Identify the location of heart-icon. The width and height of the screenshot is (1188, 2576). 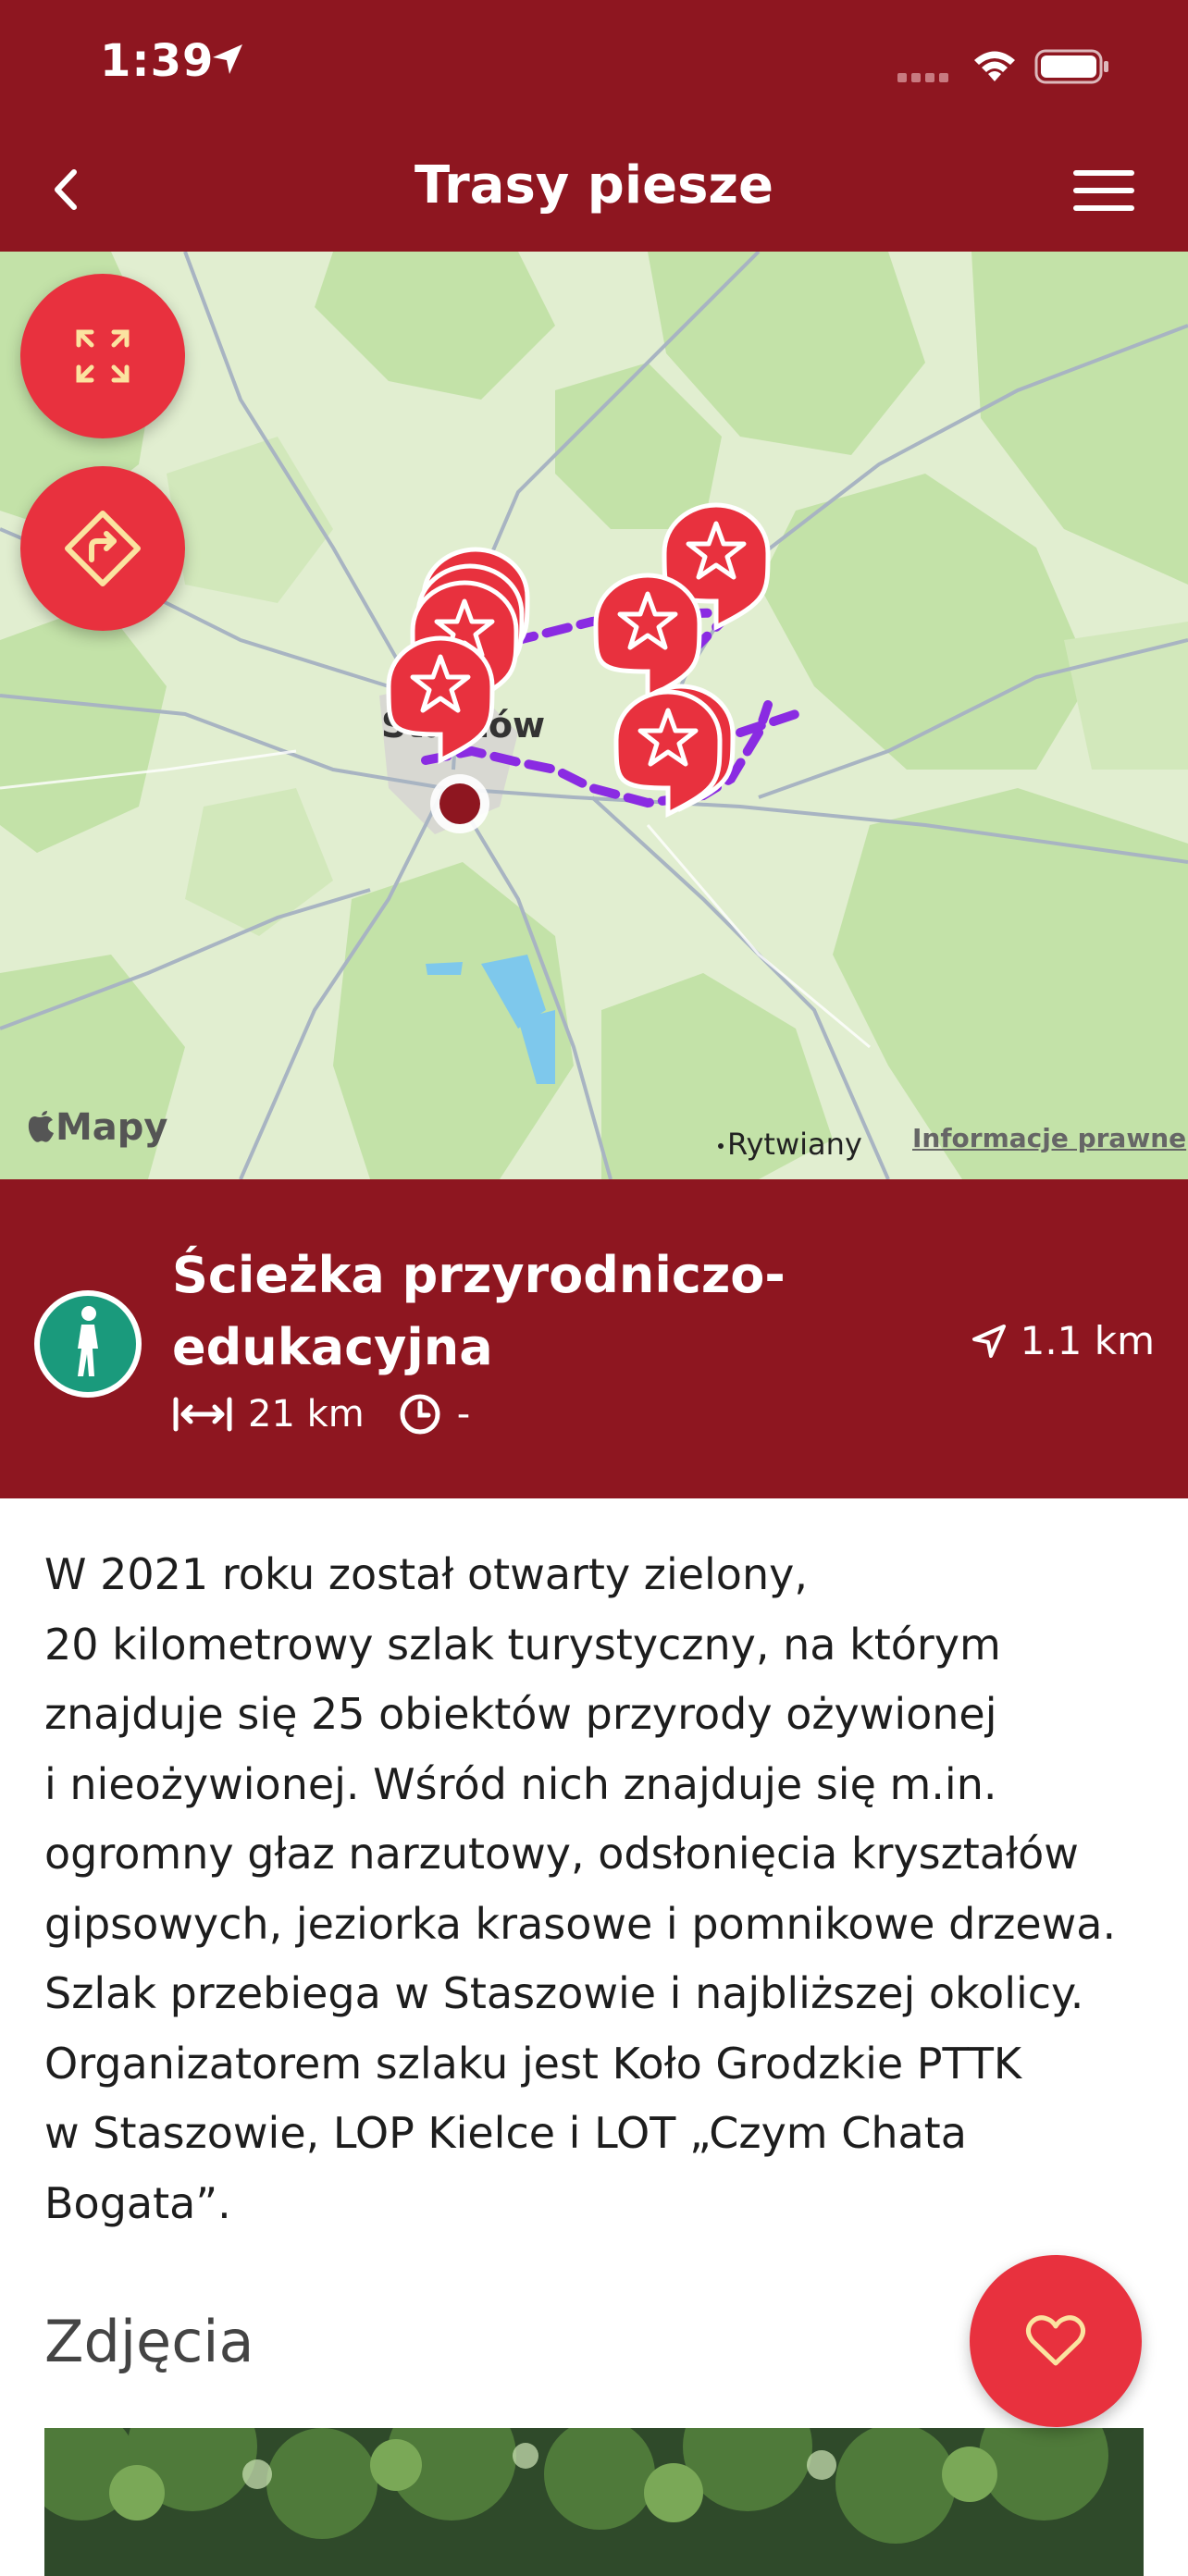
(1055, 2340).